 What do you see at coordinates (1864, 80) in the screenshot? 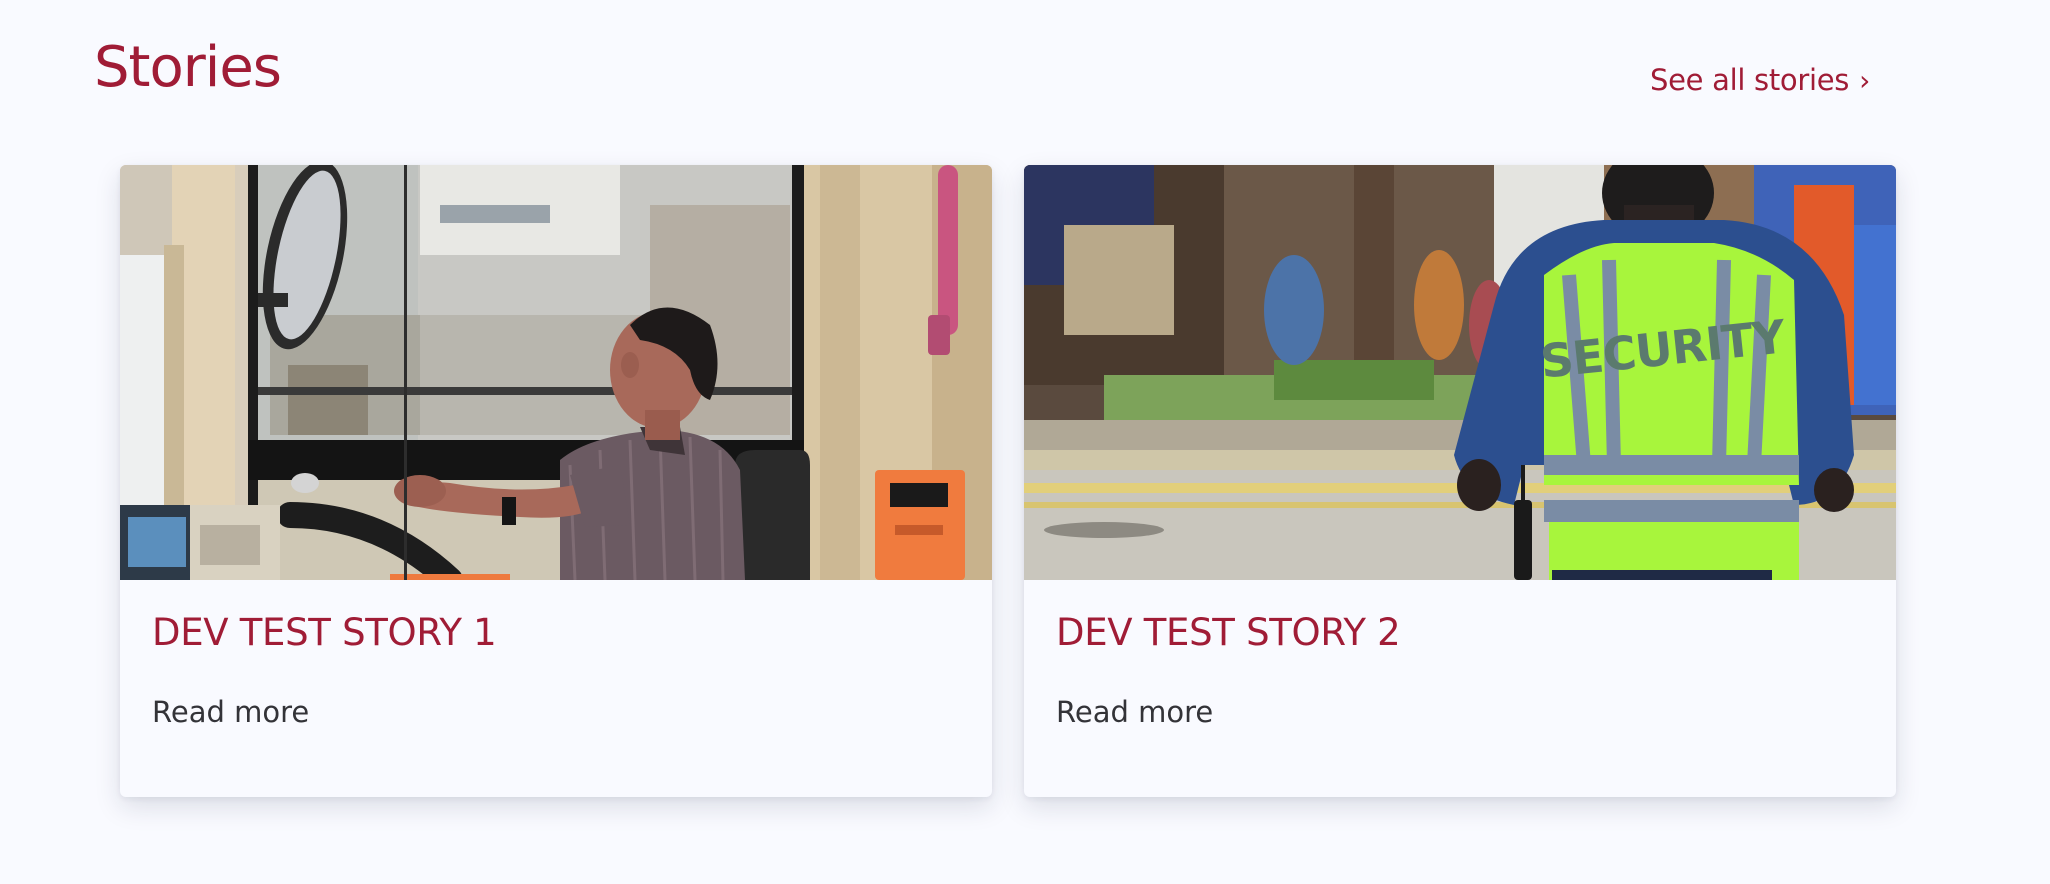
I see `chevron-right-icon: ›` at bounding box center [1864, 80].